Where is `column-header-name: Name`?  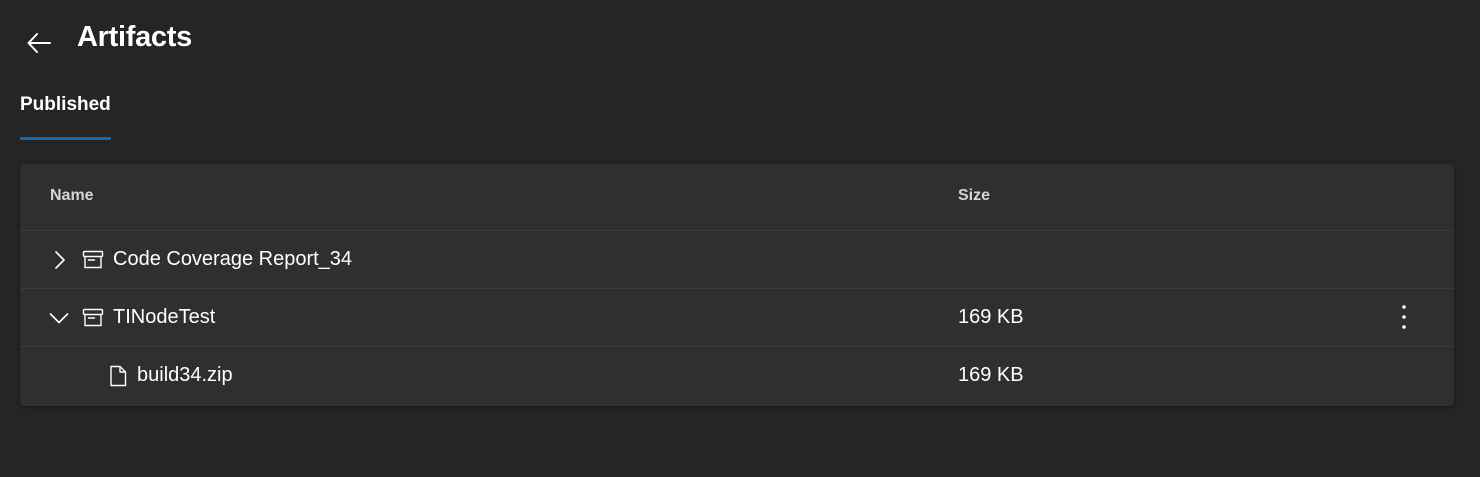 column-header-name: Name is located at coordinates (72, 196).